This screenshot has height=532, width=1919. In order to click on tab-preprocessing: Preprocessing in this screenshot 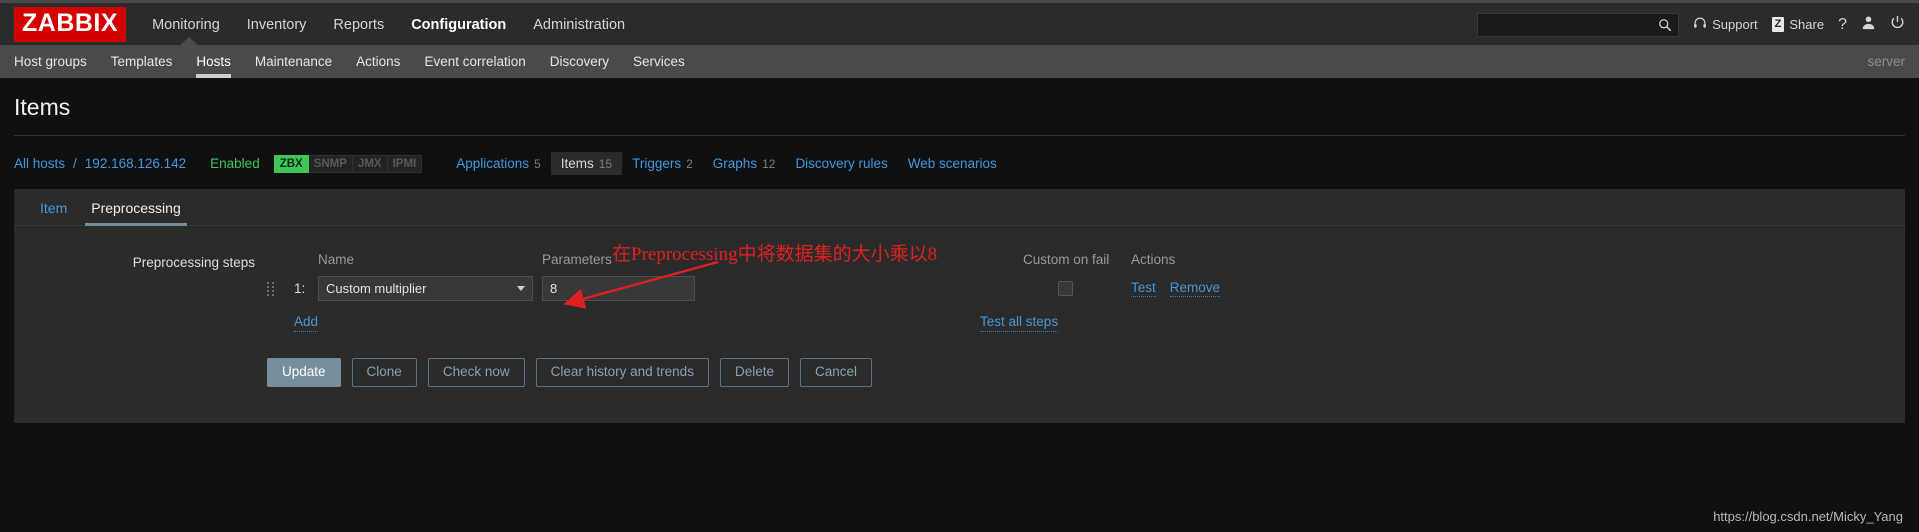, I will do `click(136, 207)`.